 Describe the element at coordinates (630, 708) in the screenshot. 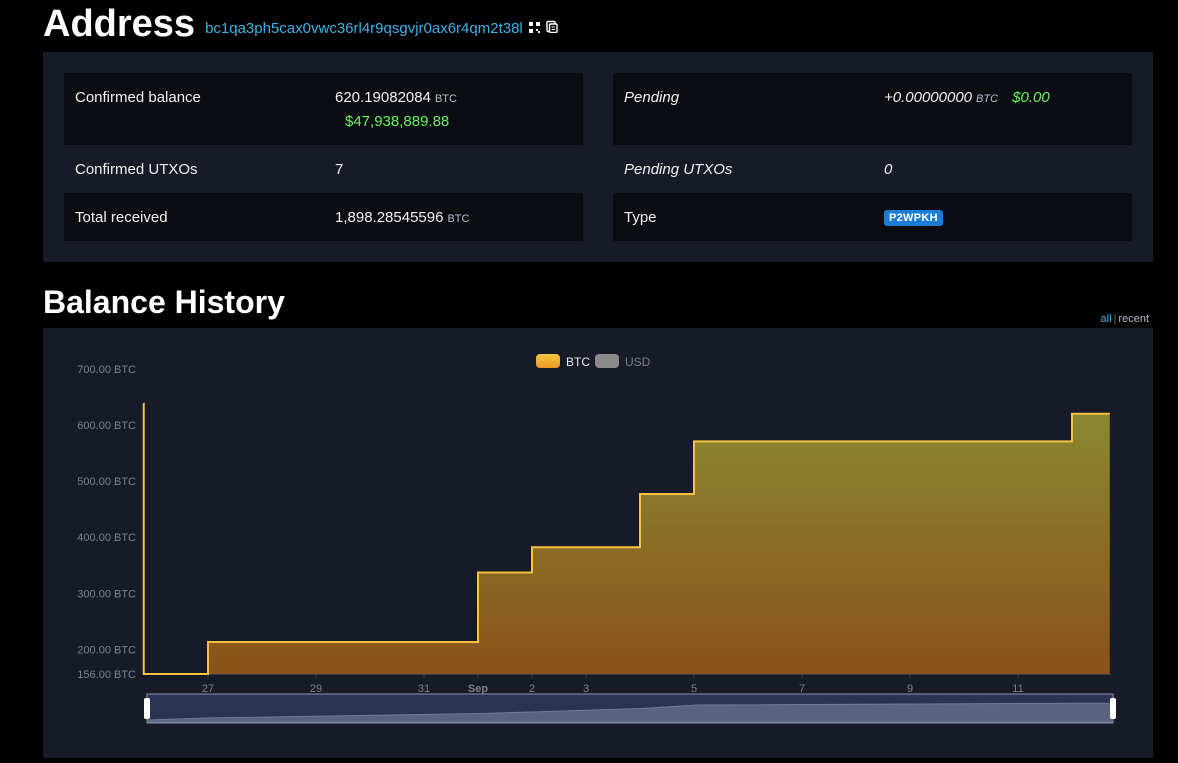

I see `data-zoom-slider` at that location.